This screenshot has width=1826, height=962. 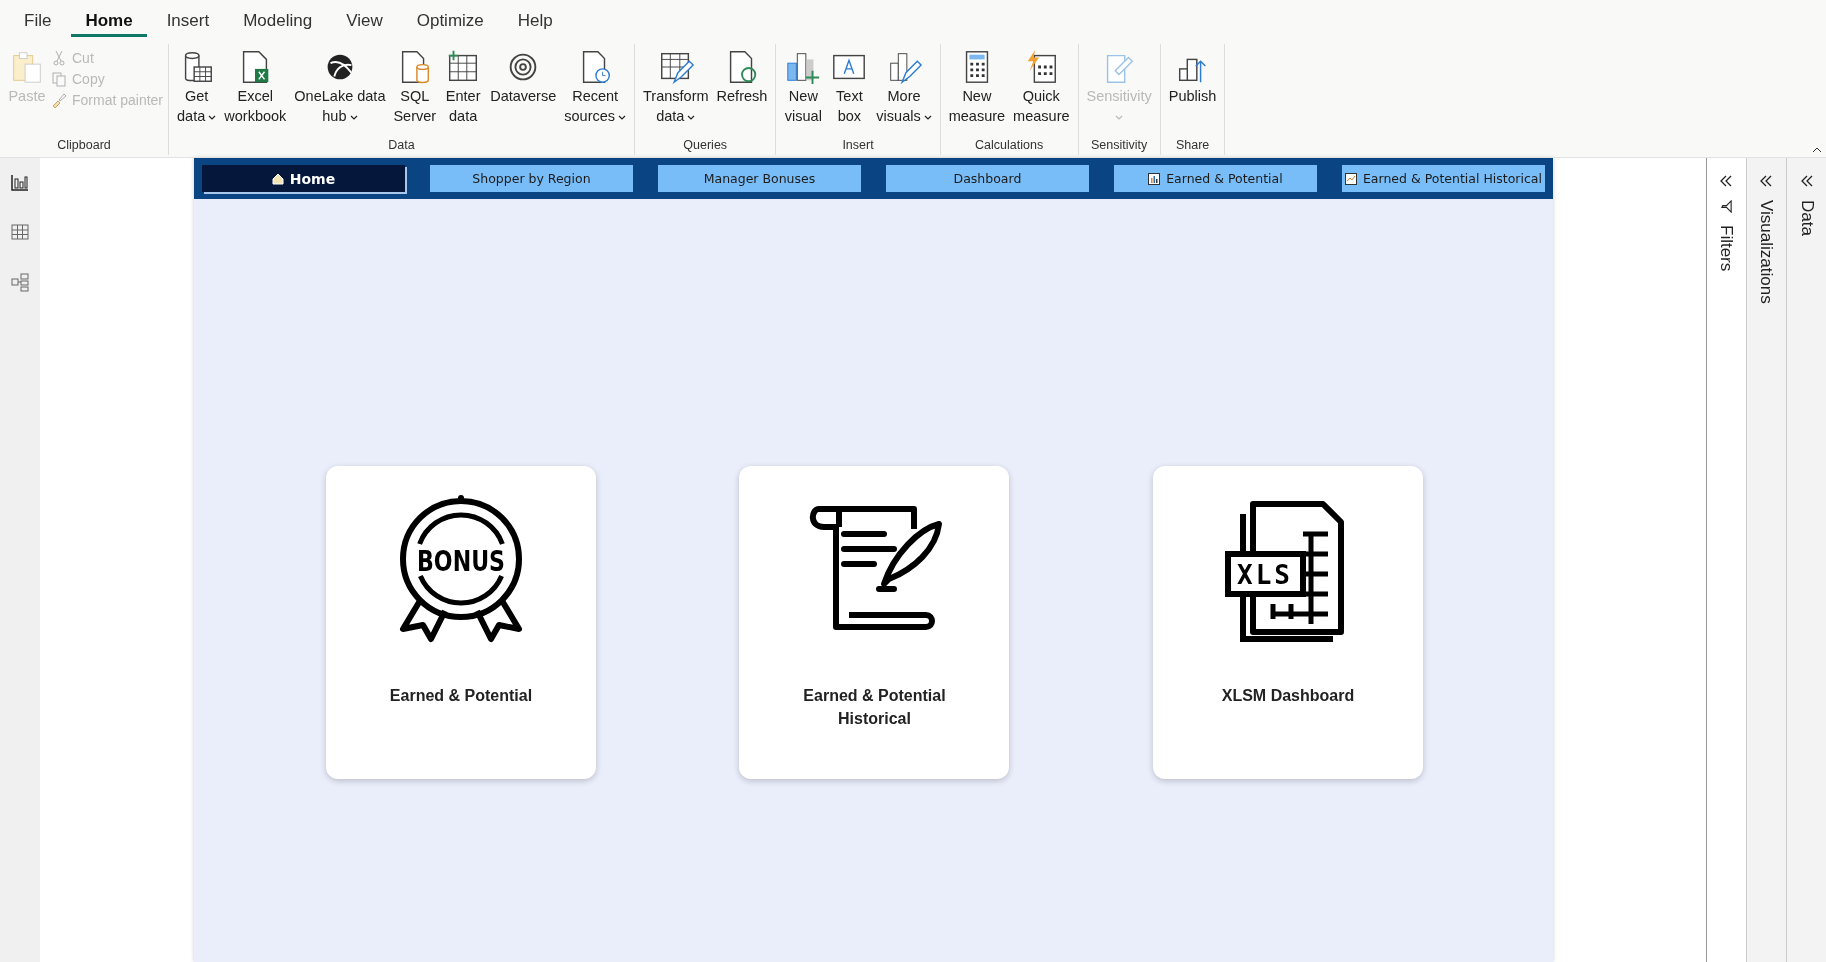 What do you see at coordinates (84, 146) in the screenshot?
I see `group-label: Clipboard` at bounding box center [84, 146].